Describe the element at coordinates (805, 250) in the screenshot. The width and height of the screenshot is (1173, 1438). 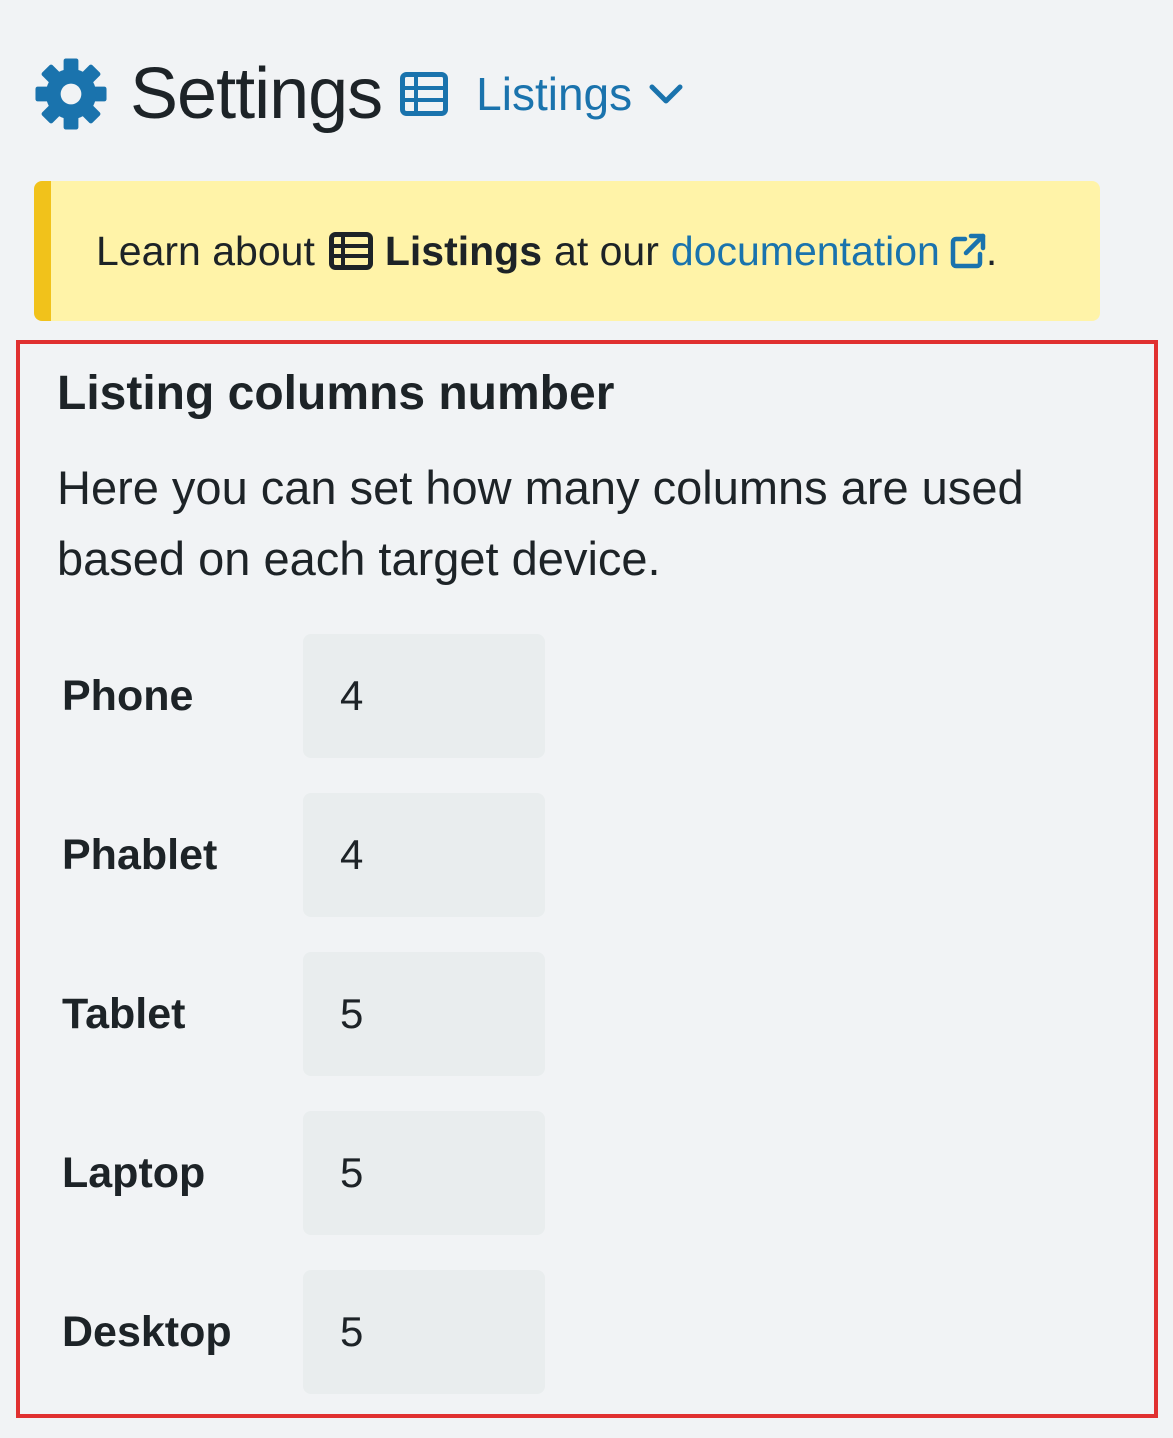
I see `documentation-link-text: documentation` at that location.